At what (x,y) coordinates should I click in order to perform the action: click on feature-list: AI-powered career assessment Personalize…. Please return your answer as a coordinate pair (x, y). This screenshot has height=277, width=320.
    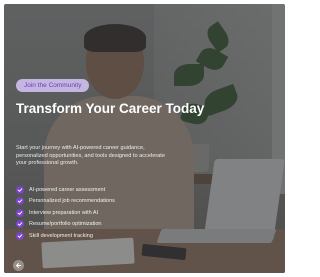
    Looking at the image, I should click on (65, 213).